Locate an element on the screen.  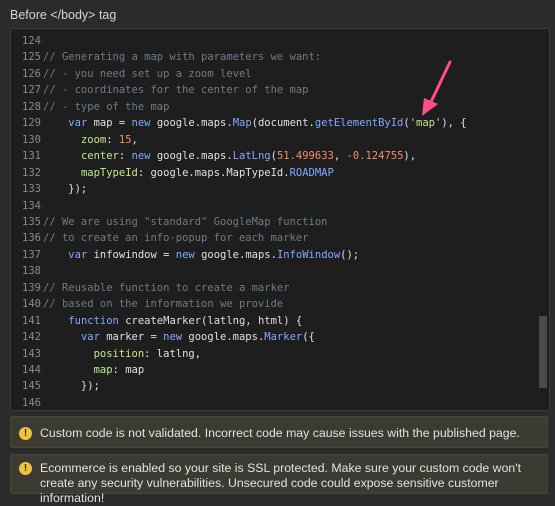
line-number: 146 is located at coordinates (31, 402).